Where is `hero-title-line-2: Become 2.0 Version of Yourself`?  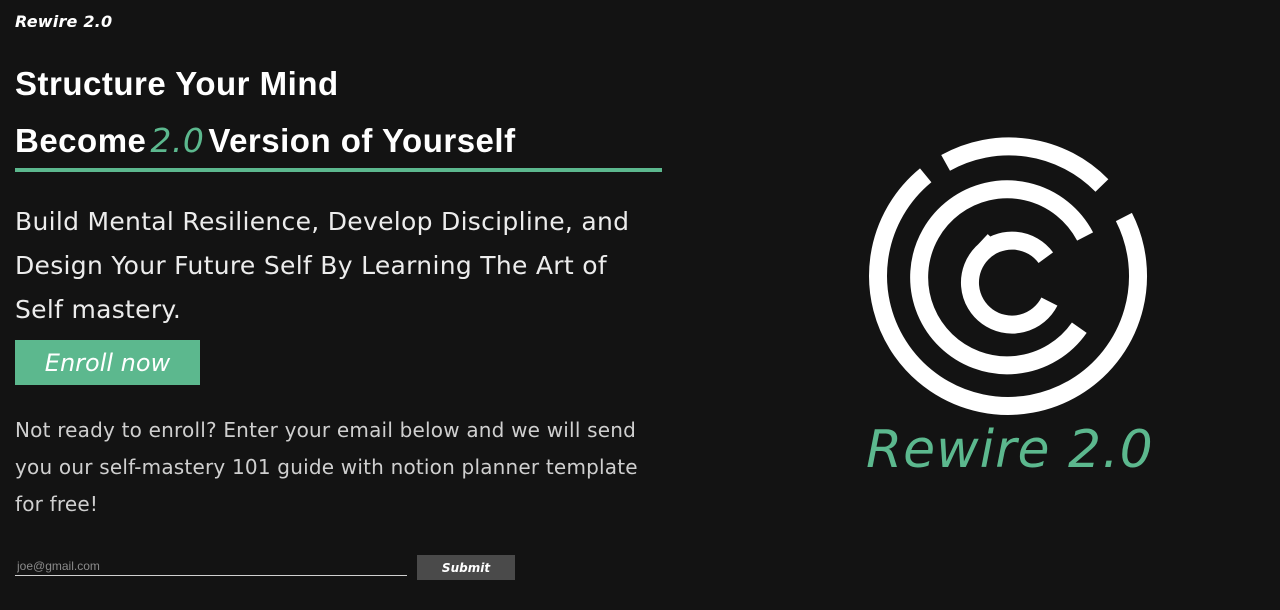 hero-title-line-2: Become 2.0 Version of Yourself is located at coordinates (265, 140).